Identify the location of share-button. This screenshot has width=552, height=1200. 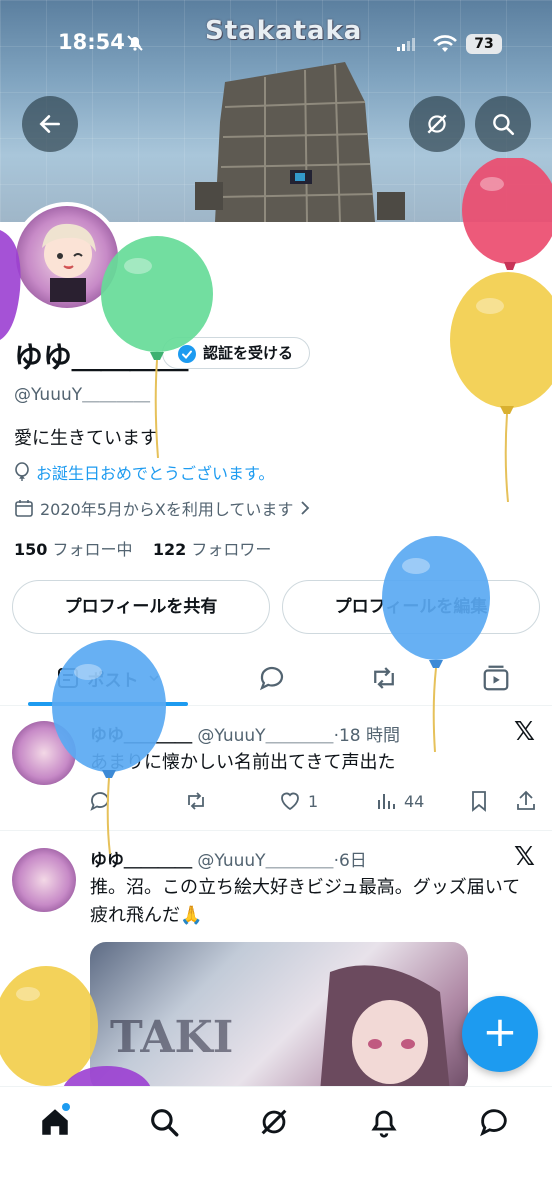
(526, 801).